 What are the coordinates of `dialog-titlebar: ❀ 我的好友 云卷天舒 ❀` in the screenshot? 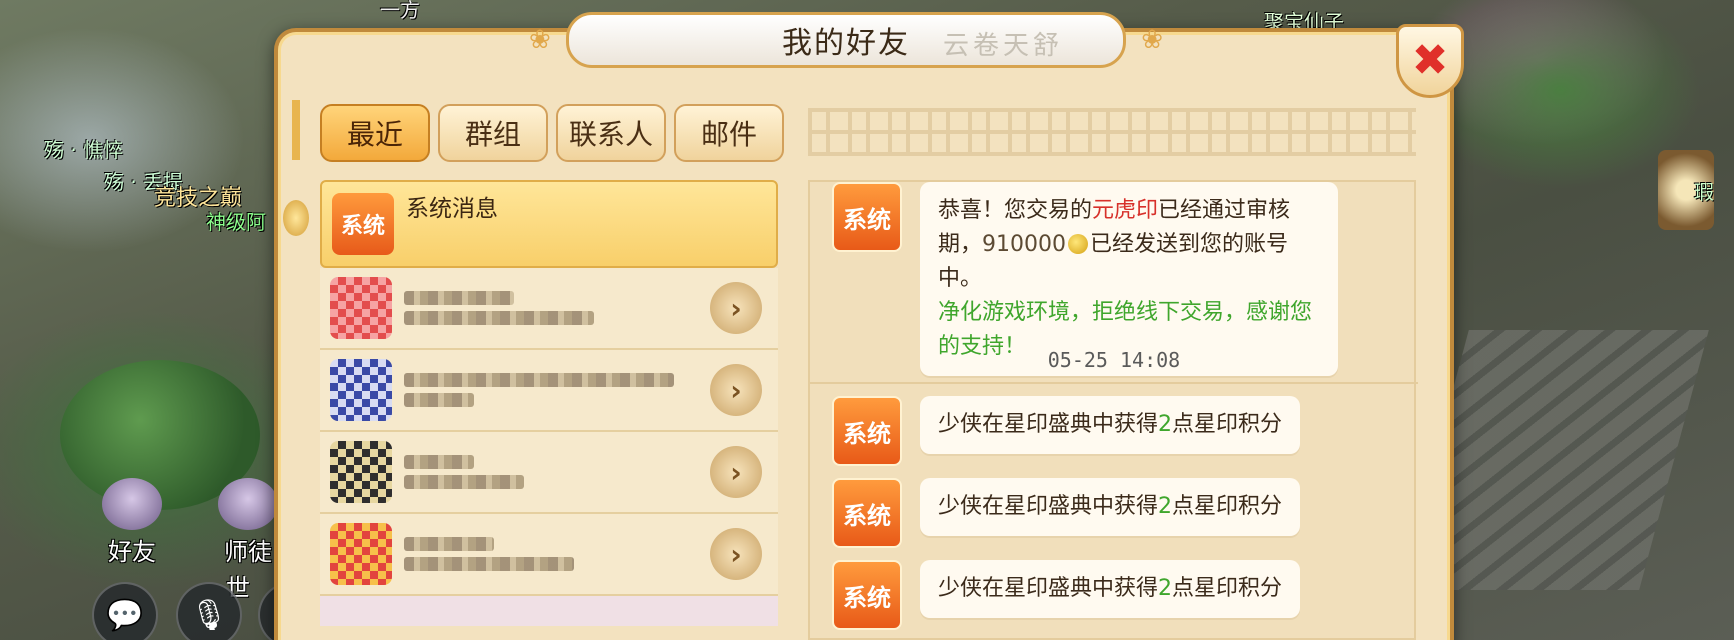 It's located at (846, 40).